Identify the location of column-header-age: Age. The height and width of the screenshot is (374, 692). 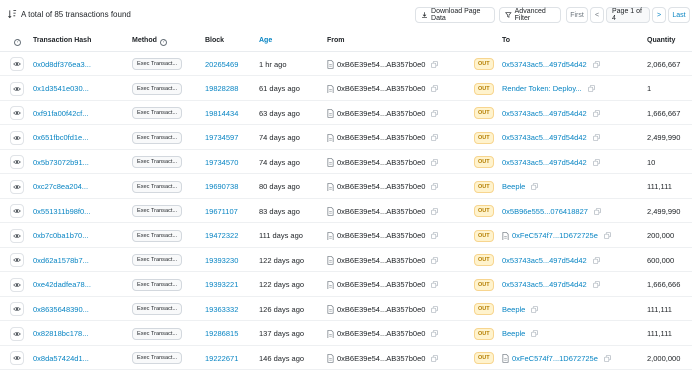
(265, 40).